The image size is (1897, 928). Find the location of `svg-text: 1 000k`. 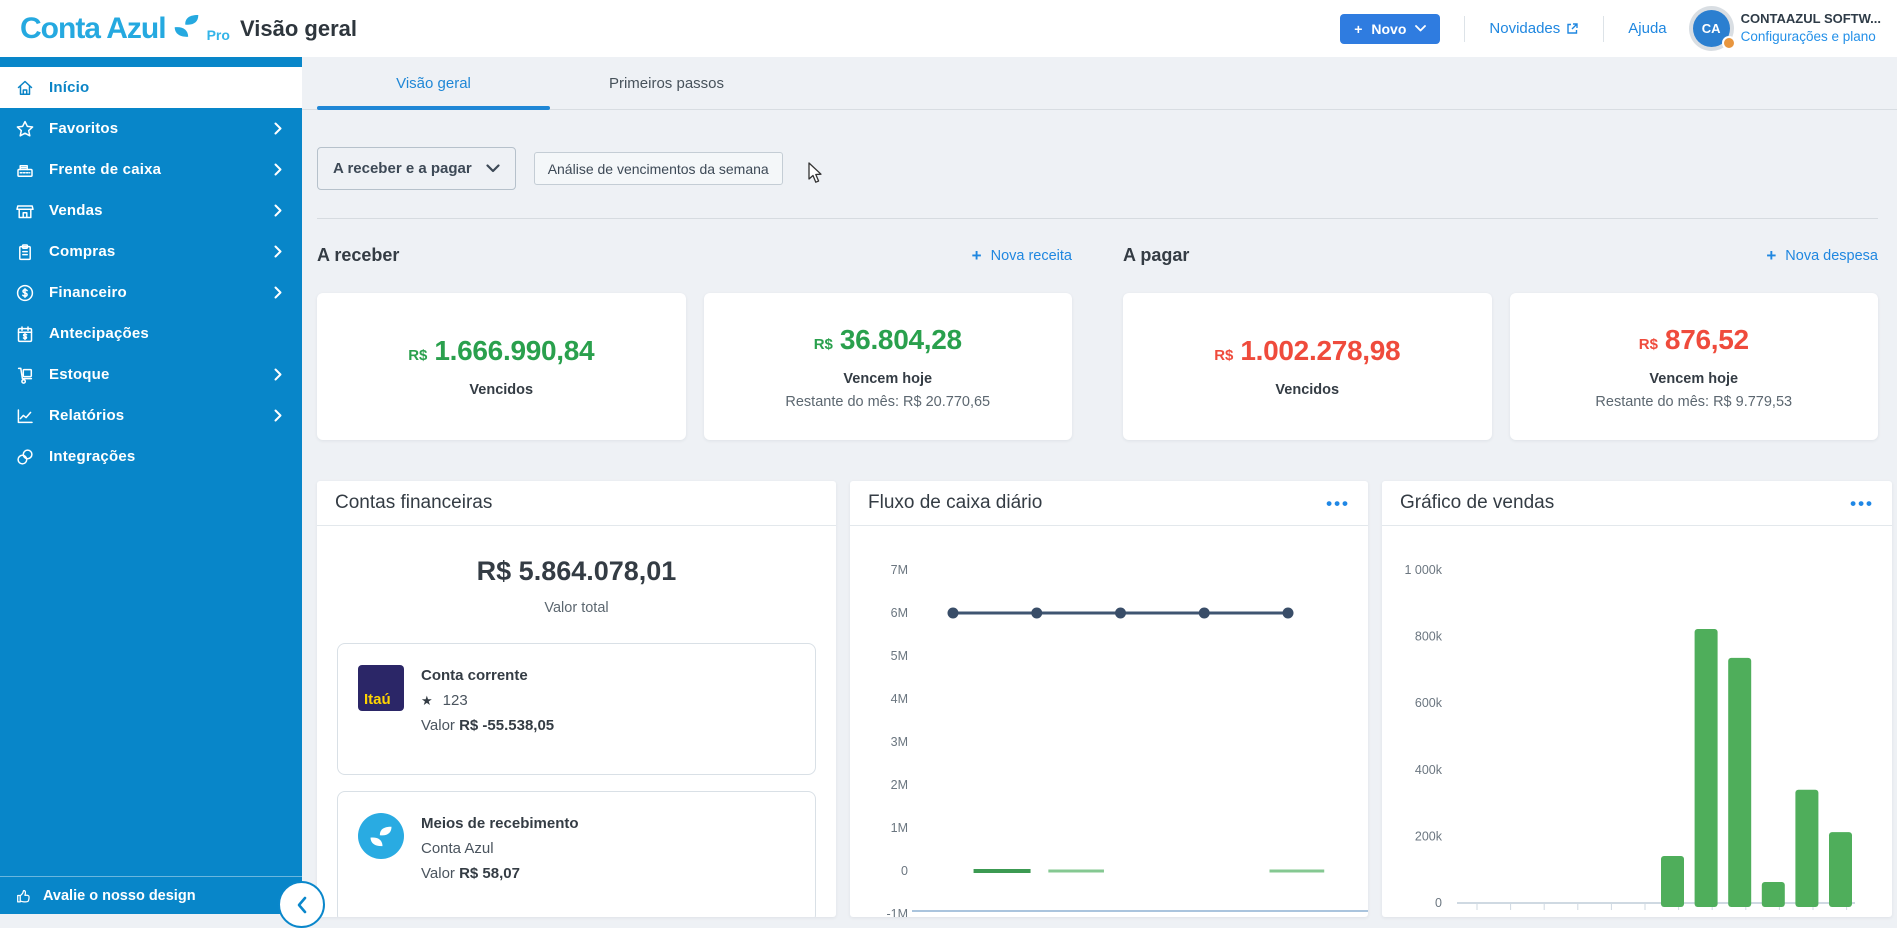

svg-text: 1 000k is located at coordinates (1423, 570).